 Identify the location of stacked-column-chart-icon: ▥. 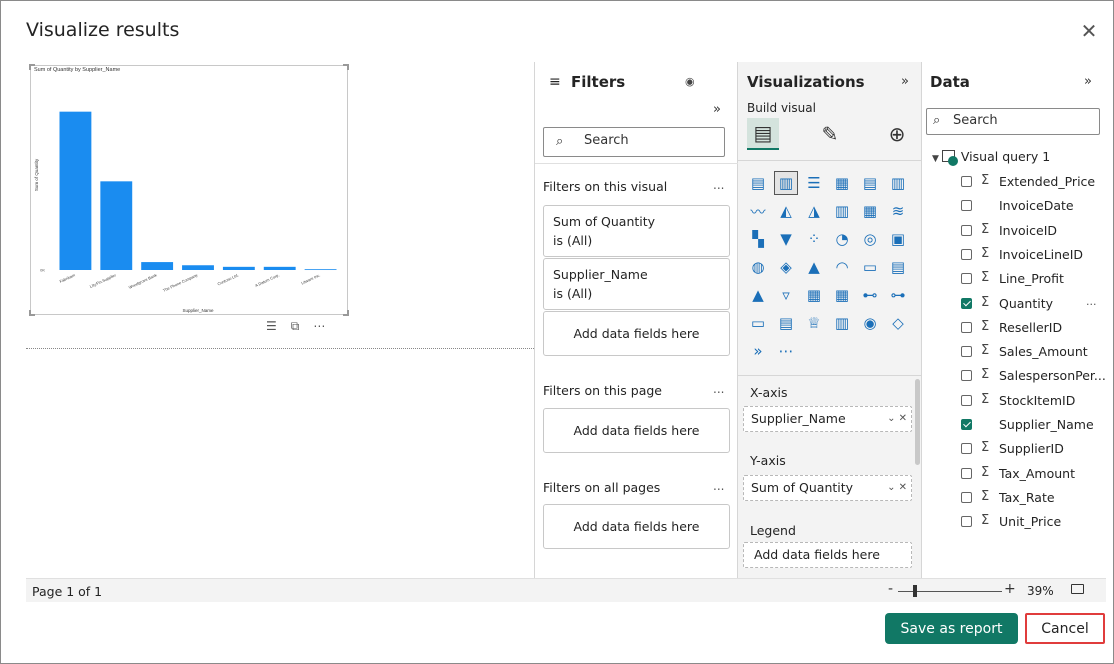
(786, 183).